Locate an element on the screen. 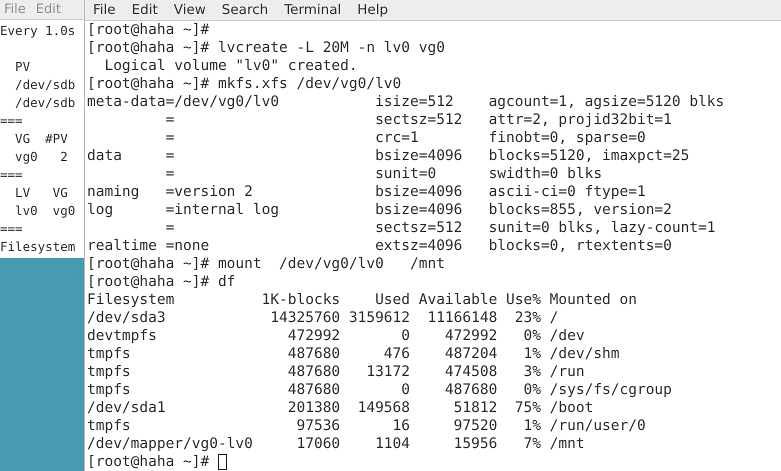 This screenshot has height=471, width=781. terminal-line: = sunit=0 swidth=0 blks is located at coordinates (383, 174).